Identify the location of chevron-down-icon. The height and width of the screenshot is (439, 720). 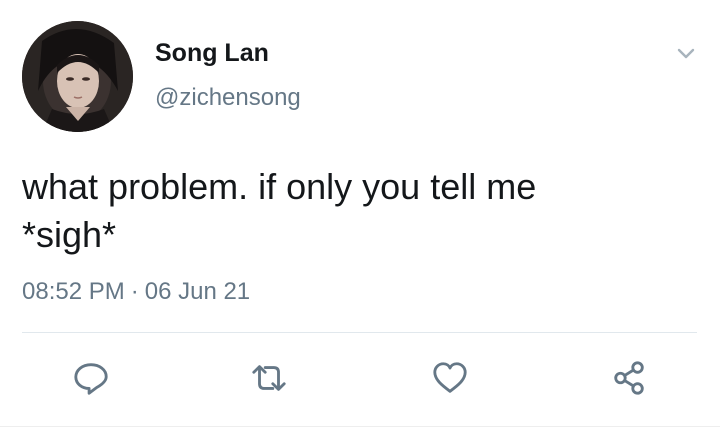
(686, 53).